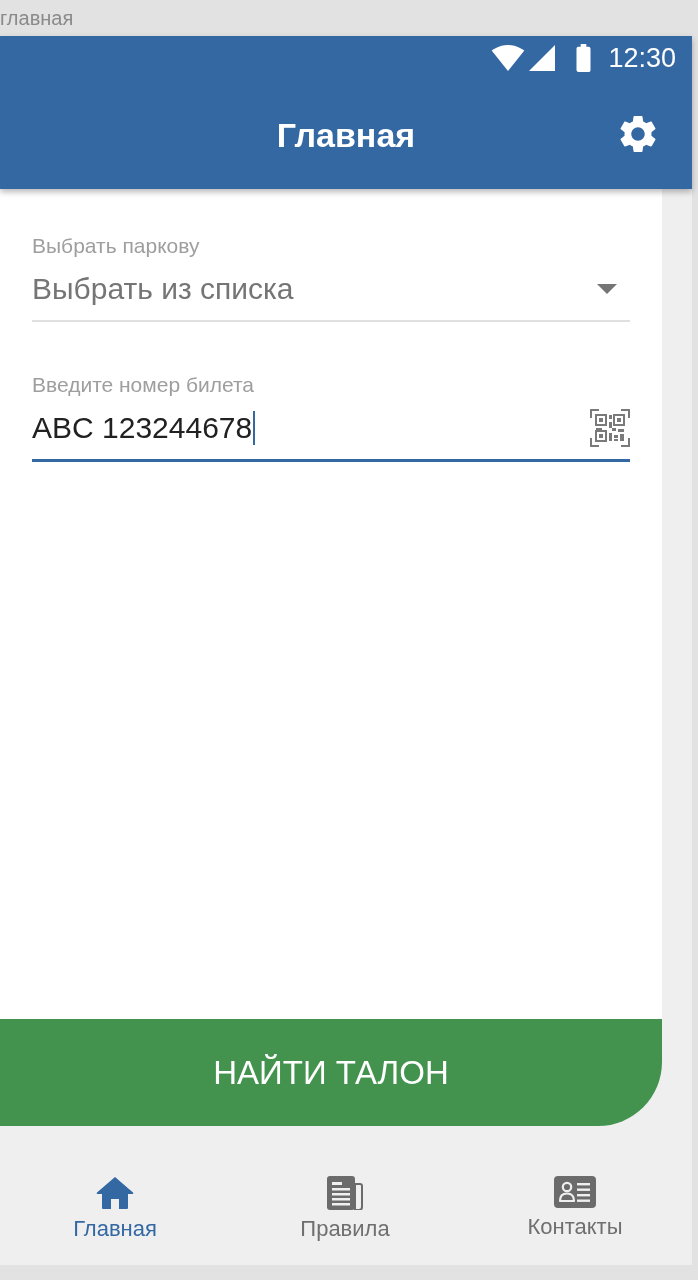  Describe the element at coordinates (610, 428) in the screenshot. I see `qr-scan-icon` at that location.